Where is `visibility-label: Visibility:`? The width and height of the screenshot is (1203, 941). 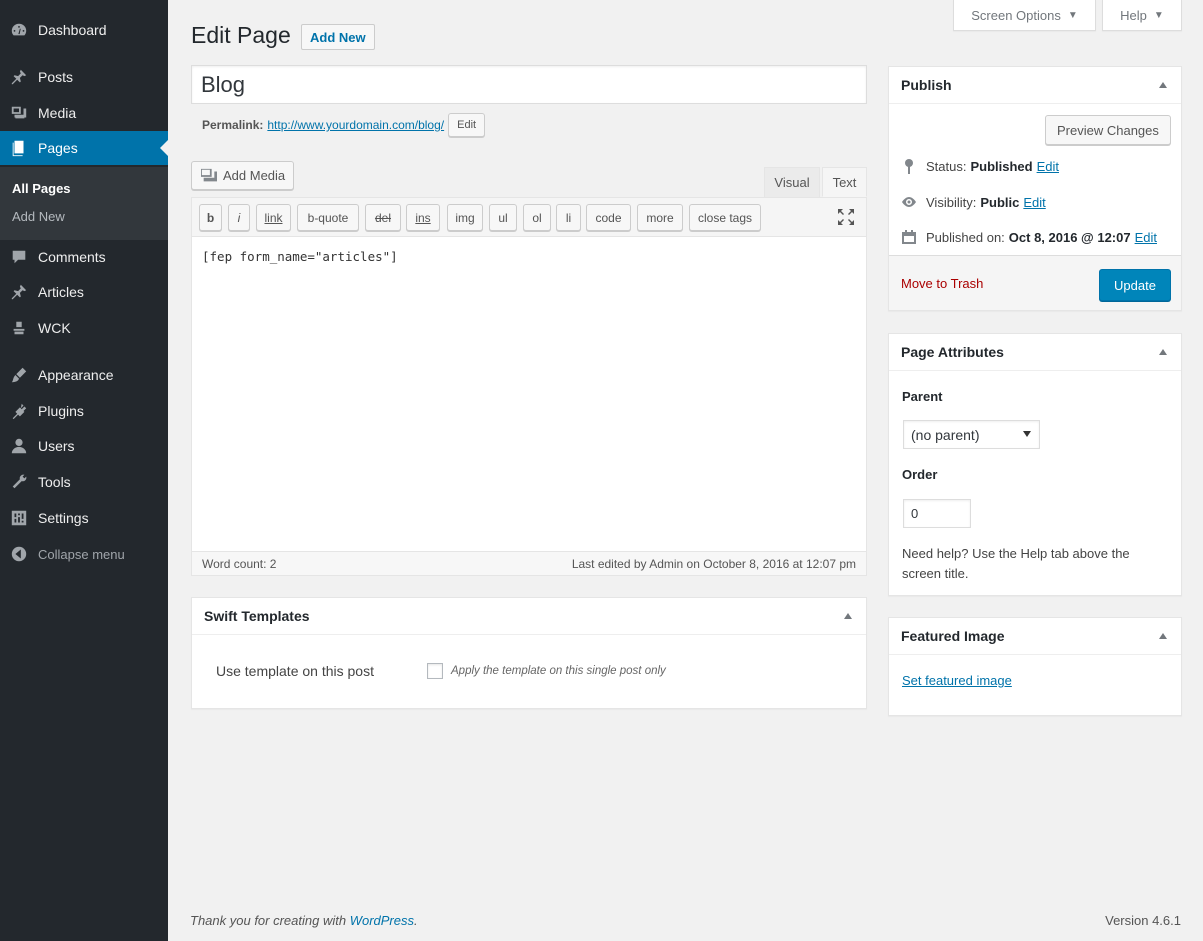
visibility-label: Visibility: is located at coordinates (951, 202).